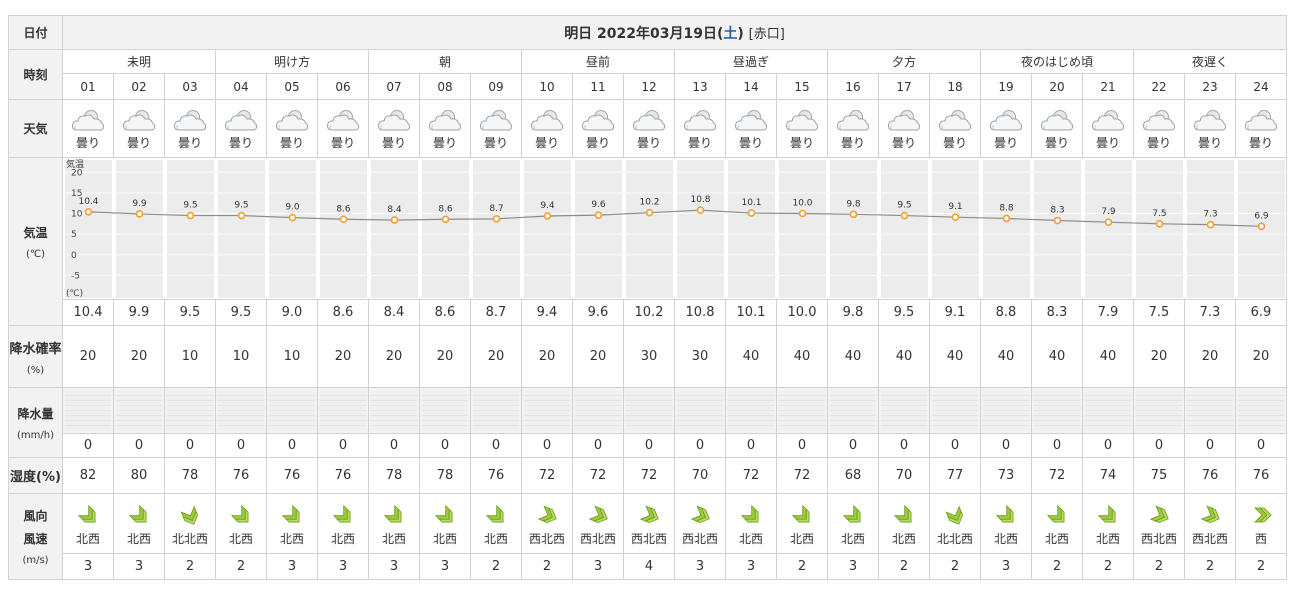 This screenshot has width=1300, height=595. Describe the element at coordinates (190, 356) in the screenshot. I see `rain-prob-value: 10` at that location.